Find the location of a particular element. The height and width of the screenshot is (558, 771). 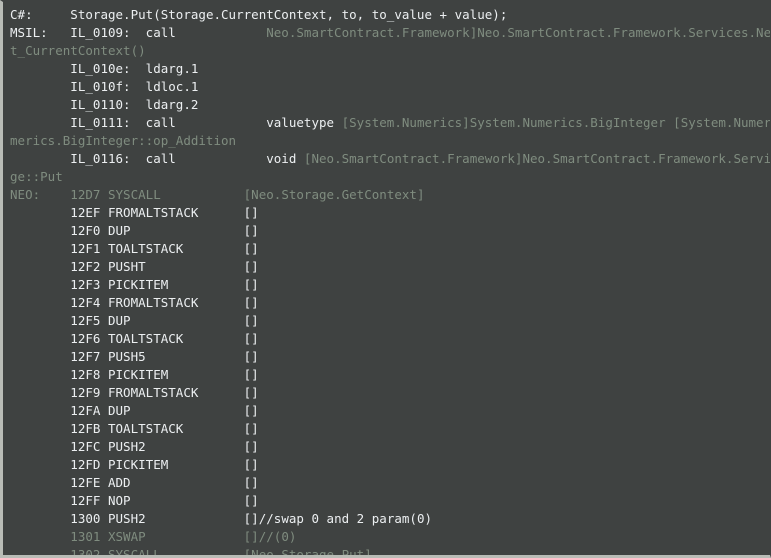

msil-operand-type: void is located at coordinates (285, 158).